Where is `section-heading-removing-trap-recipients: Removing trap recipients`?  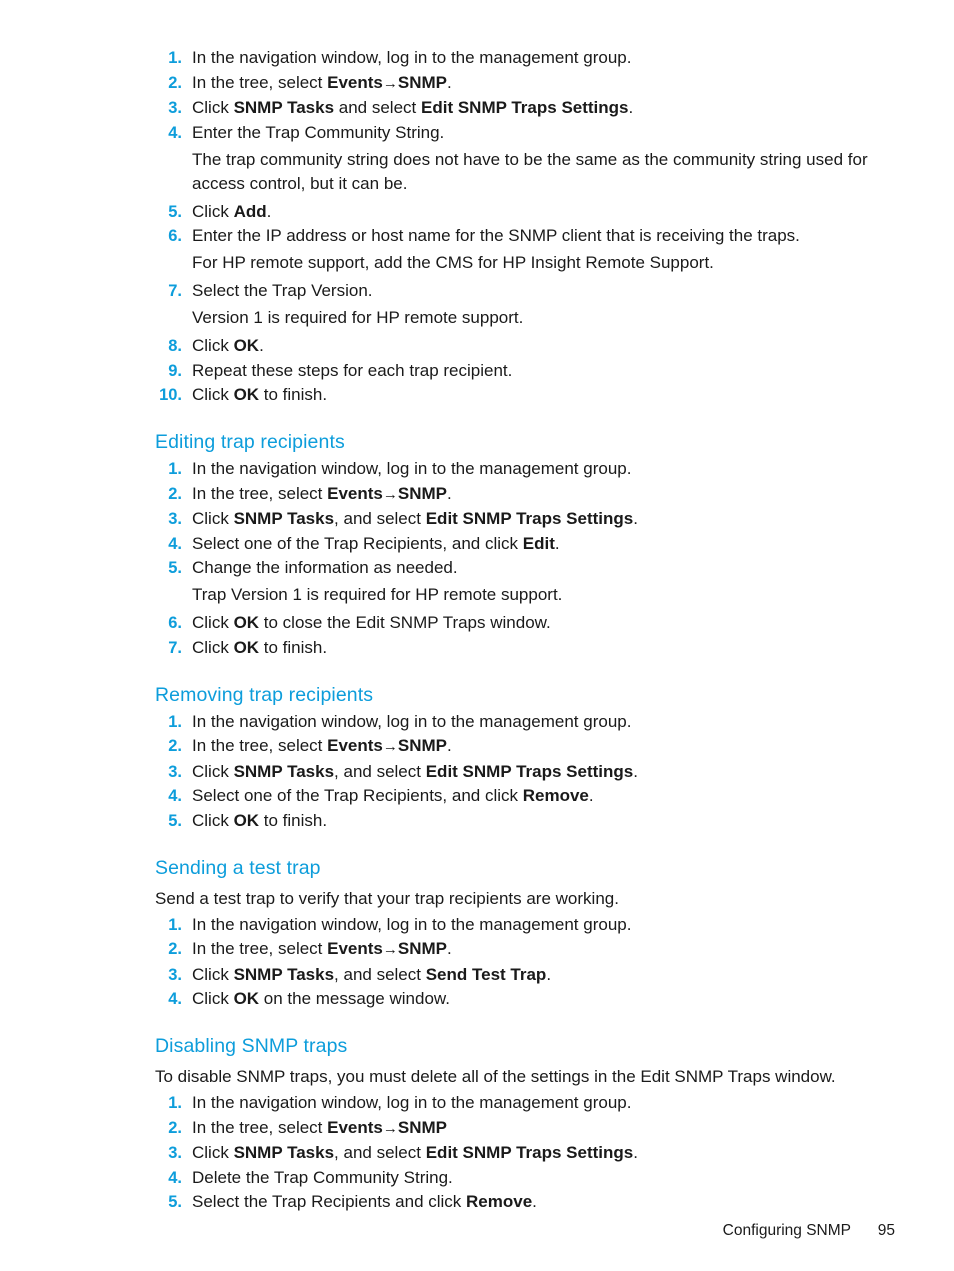 section-heading-removing-trap-recipients: Removing trap recipients is located at coordinates (264, 694).